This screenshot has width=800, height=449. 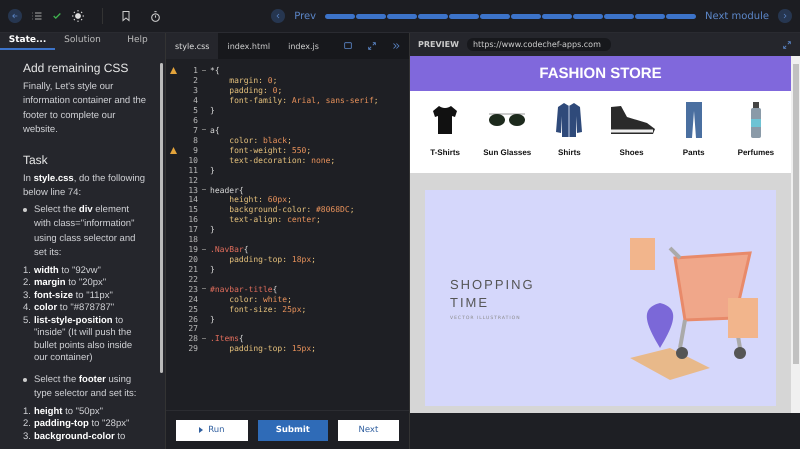 What do you see at coordinates (192, 239) in the screenshot?
I see `line-number: 18` at bounding box center [192, 239].